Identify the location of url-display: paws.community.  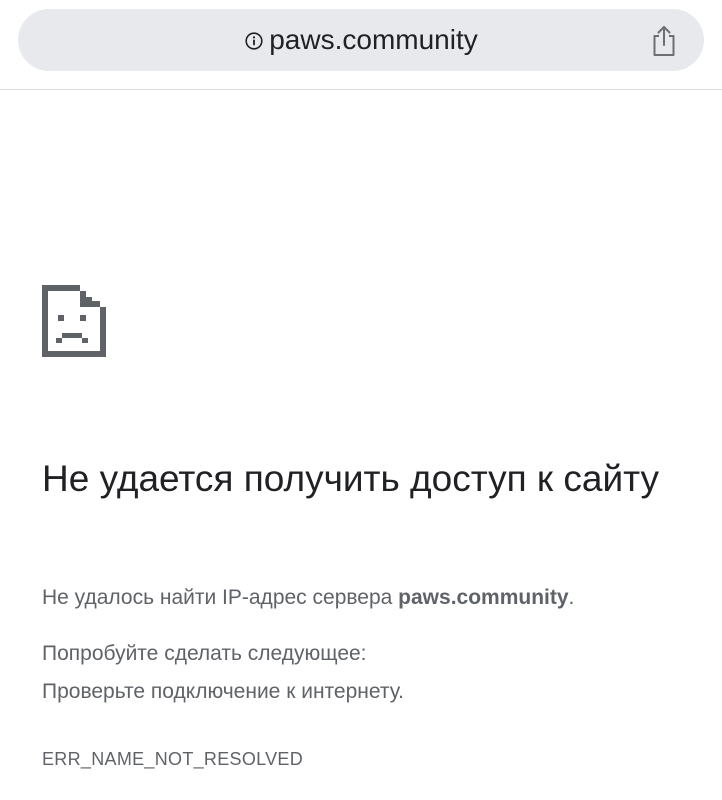
(361, 40).